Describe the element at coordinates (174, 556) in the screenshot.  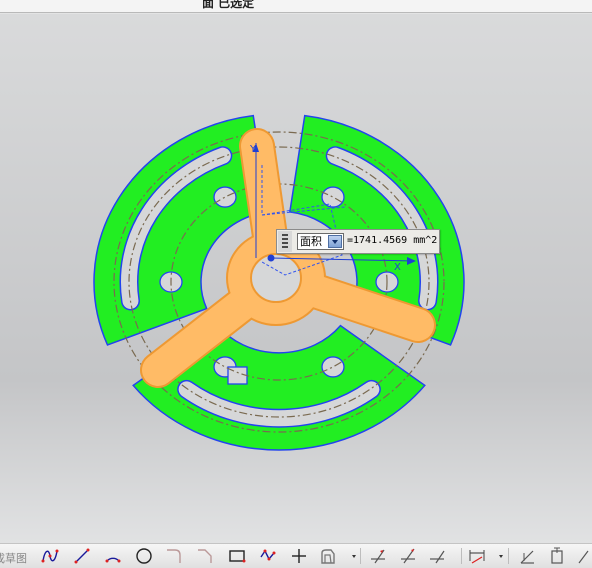
I see `fillet-icon` at that location.